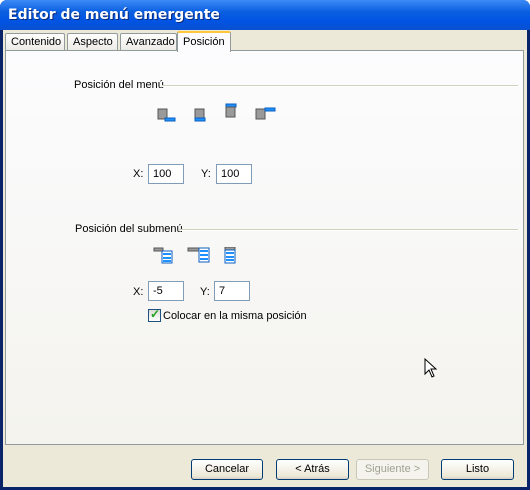 This screenshot has height=490, width=530. What do you see at coordinates (477, 469) in the screenshot?
I see `finish-button: Listo` at bounding box center [477, 469].